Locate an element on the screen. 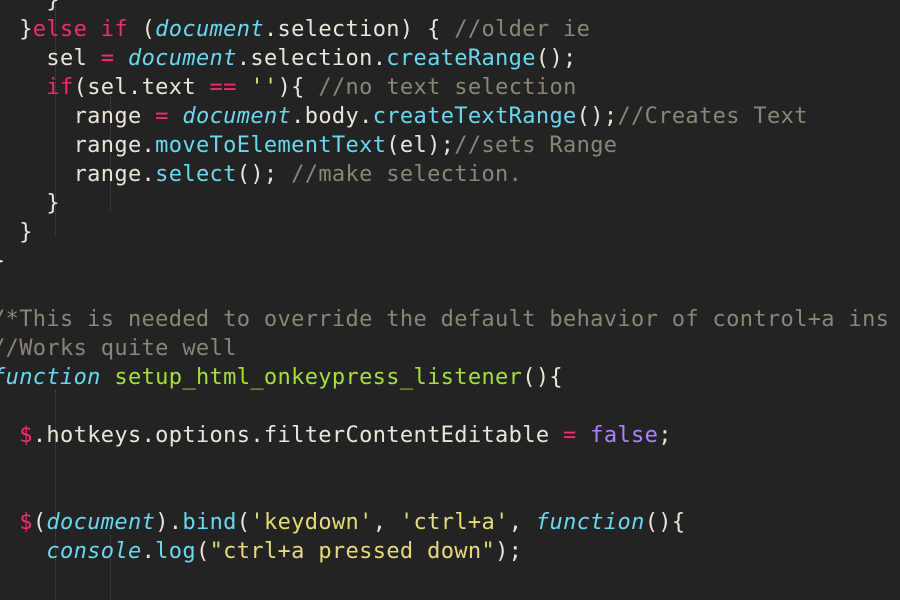 Image resolution: width=900 pixels, height=600 pixels. code-text: . is located at coordinates (148, 551).